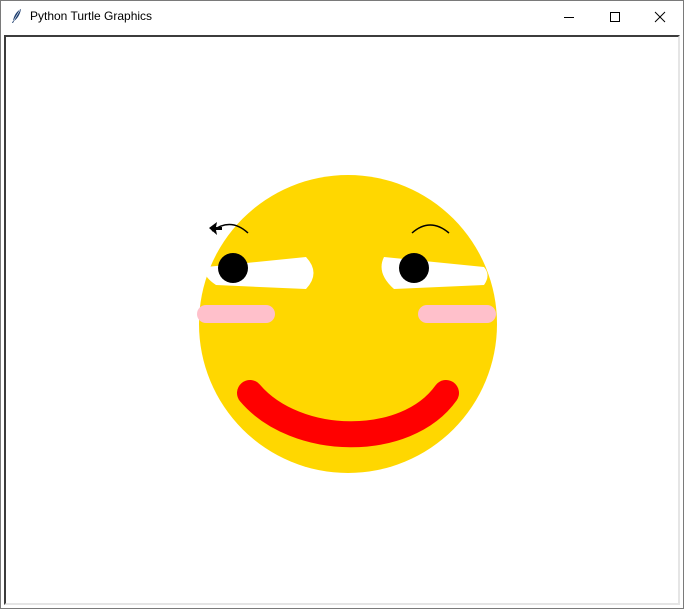  I want to click on close-icon, so click(660, 16).